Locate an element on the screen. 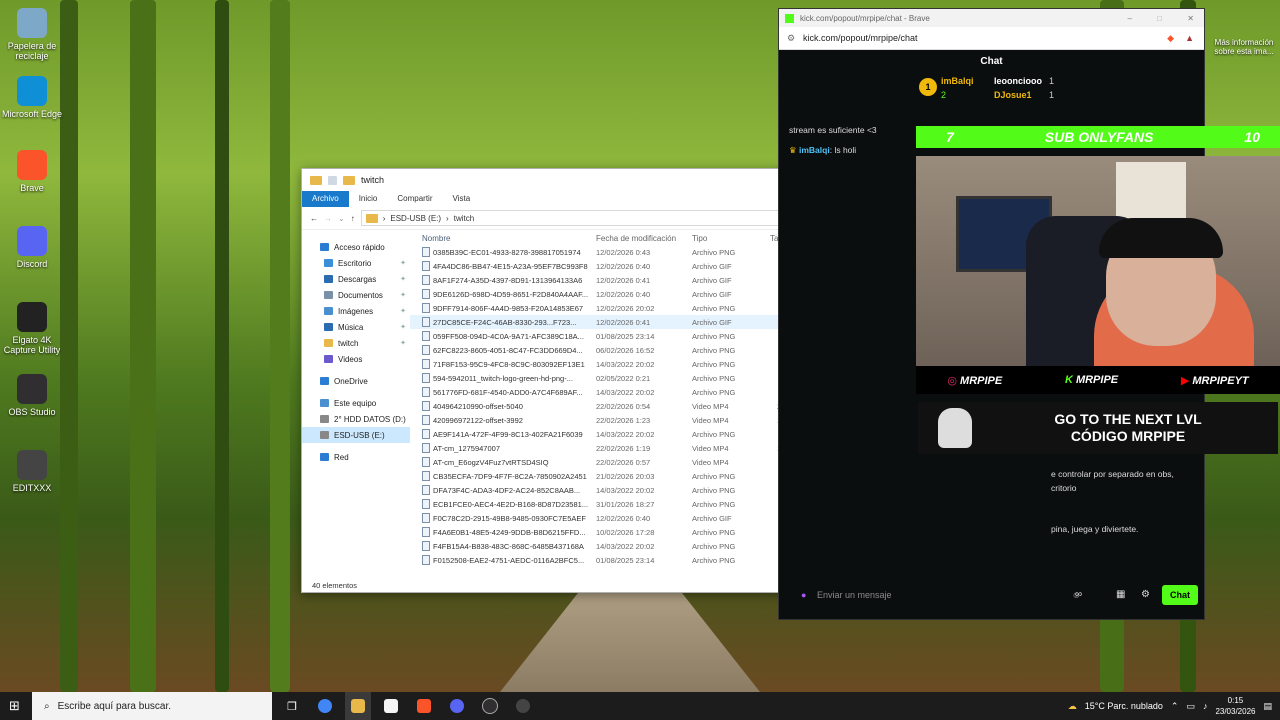 The height and width of the screenshot is (720, 1280). history-chevron-icon: ⌄ is located at coordinates (341, 218).